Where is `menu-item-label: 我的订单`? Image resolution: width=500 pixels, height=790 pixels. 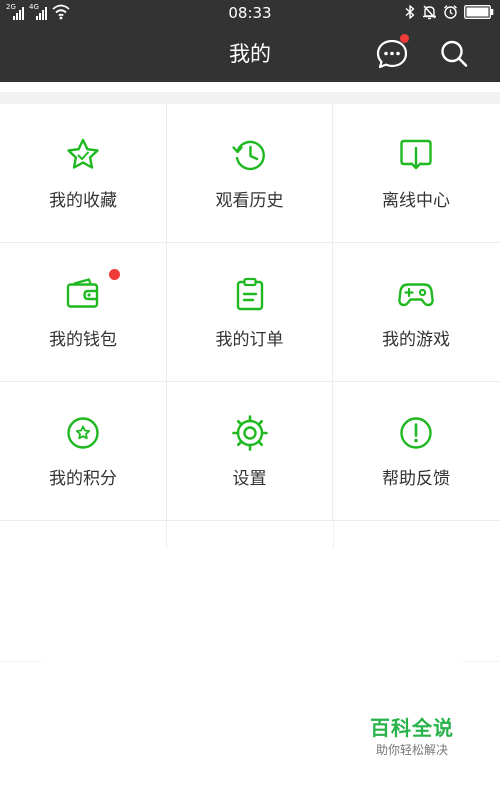
menu-item-label: 我的订单 is located at coordinates (249, 340).